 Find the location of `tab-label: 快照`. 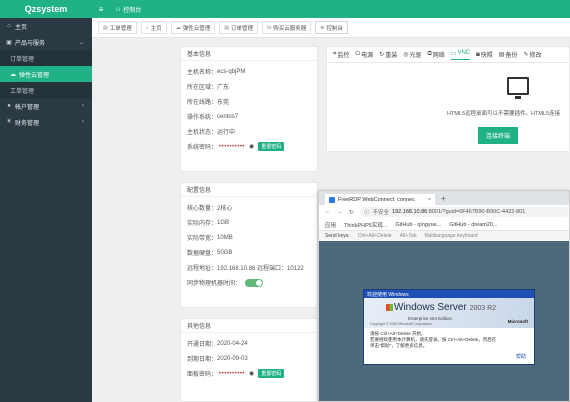

tab-label: 快照 is located at coordinates (486, 56).